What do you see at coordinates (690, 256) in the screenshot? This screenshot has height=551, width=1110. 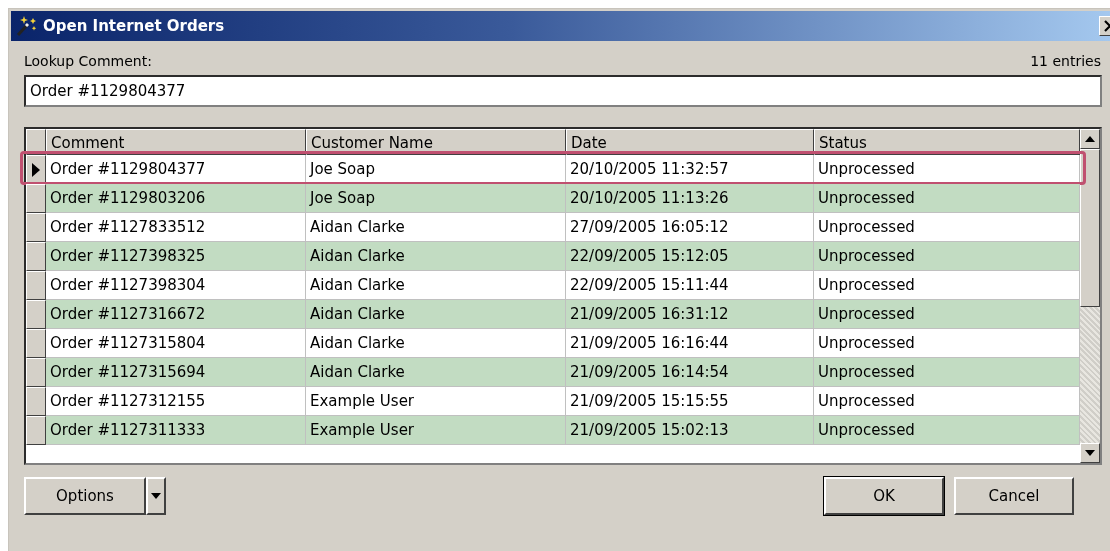 I see `table-cell: 22/09/2005 15:12:05` at bounding box center [690, 256].